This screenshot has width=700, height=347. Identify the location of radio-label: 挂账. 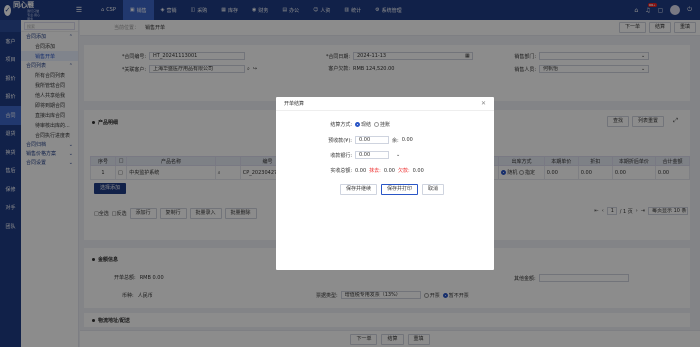
(385, 125).